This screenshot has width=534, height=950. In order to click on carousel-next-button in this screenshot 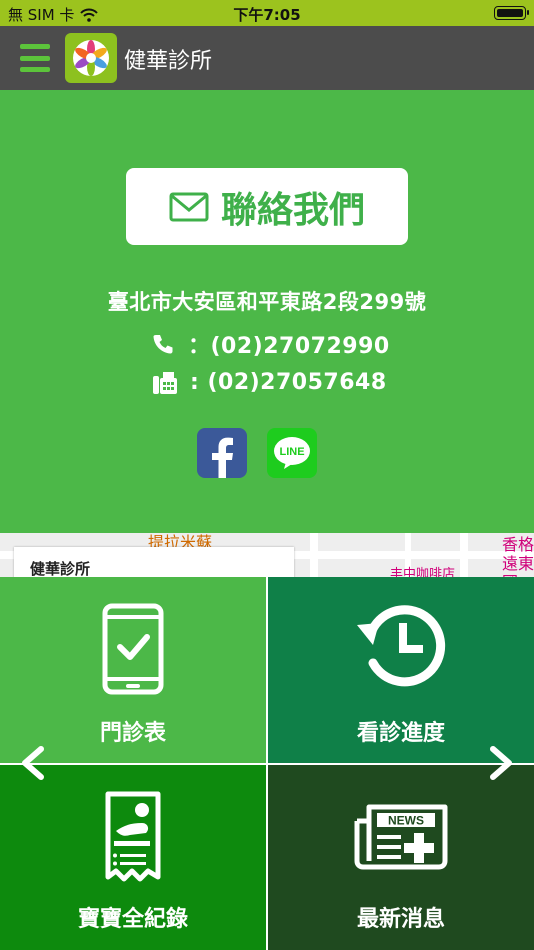, I will do `click(502, 763)`.